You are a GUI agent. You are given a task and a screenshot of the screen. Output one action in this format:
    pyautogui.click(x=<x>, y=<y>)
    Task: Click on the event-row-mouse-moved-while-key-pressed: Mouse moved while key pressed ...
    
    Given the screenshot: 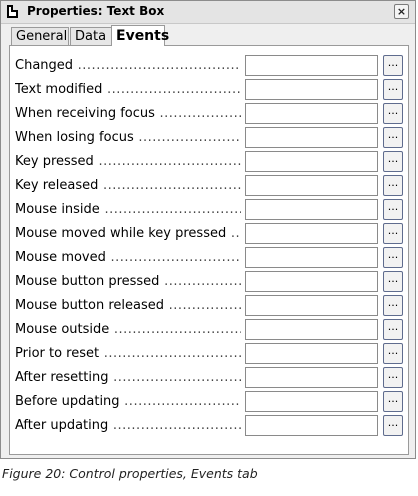 What is the action you would take?
    pyautogui.click(x=209, y=234)
    